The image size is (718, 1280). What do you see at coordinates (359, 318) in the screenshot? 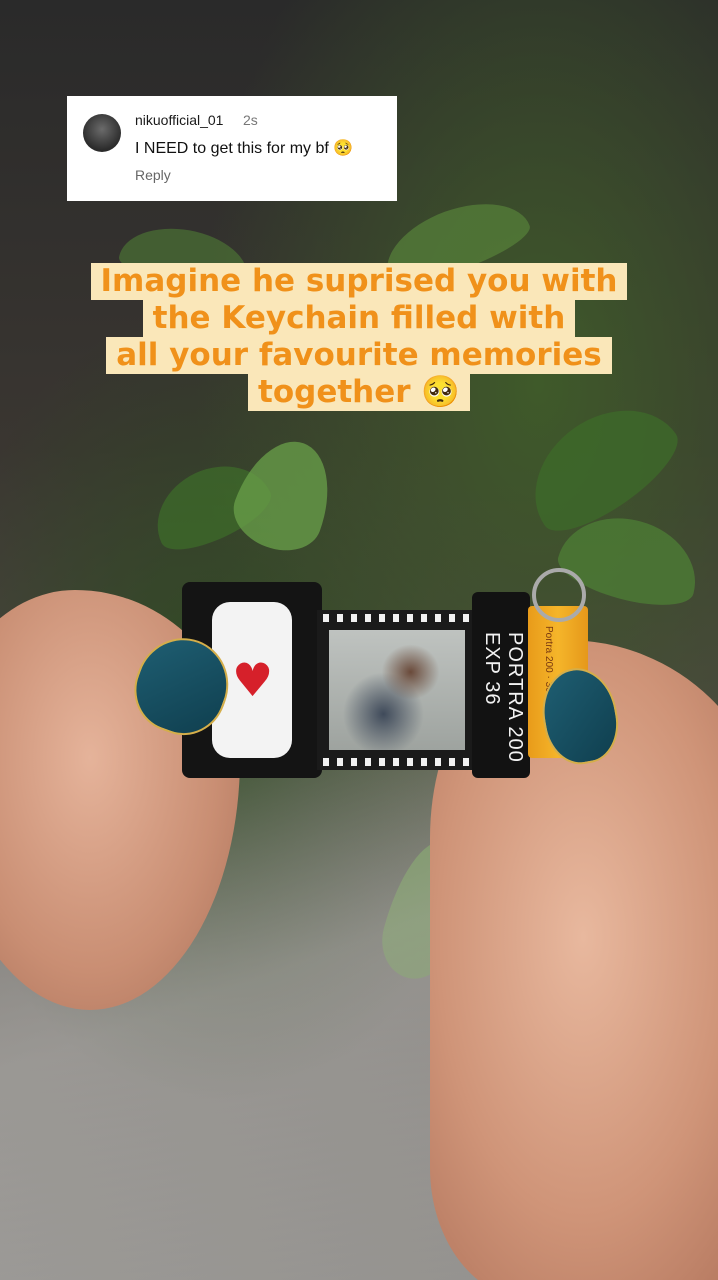
I see `caption-line: the Keychain filled with` at bounding box center [359, 318].